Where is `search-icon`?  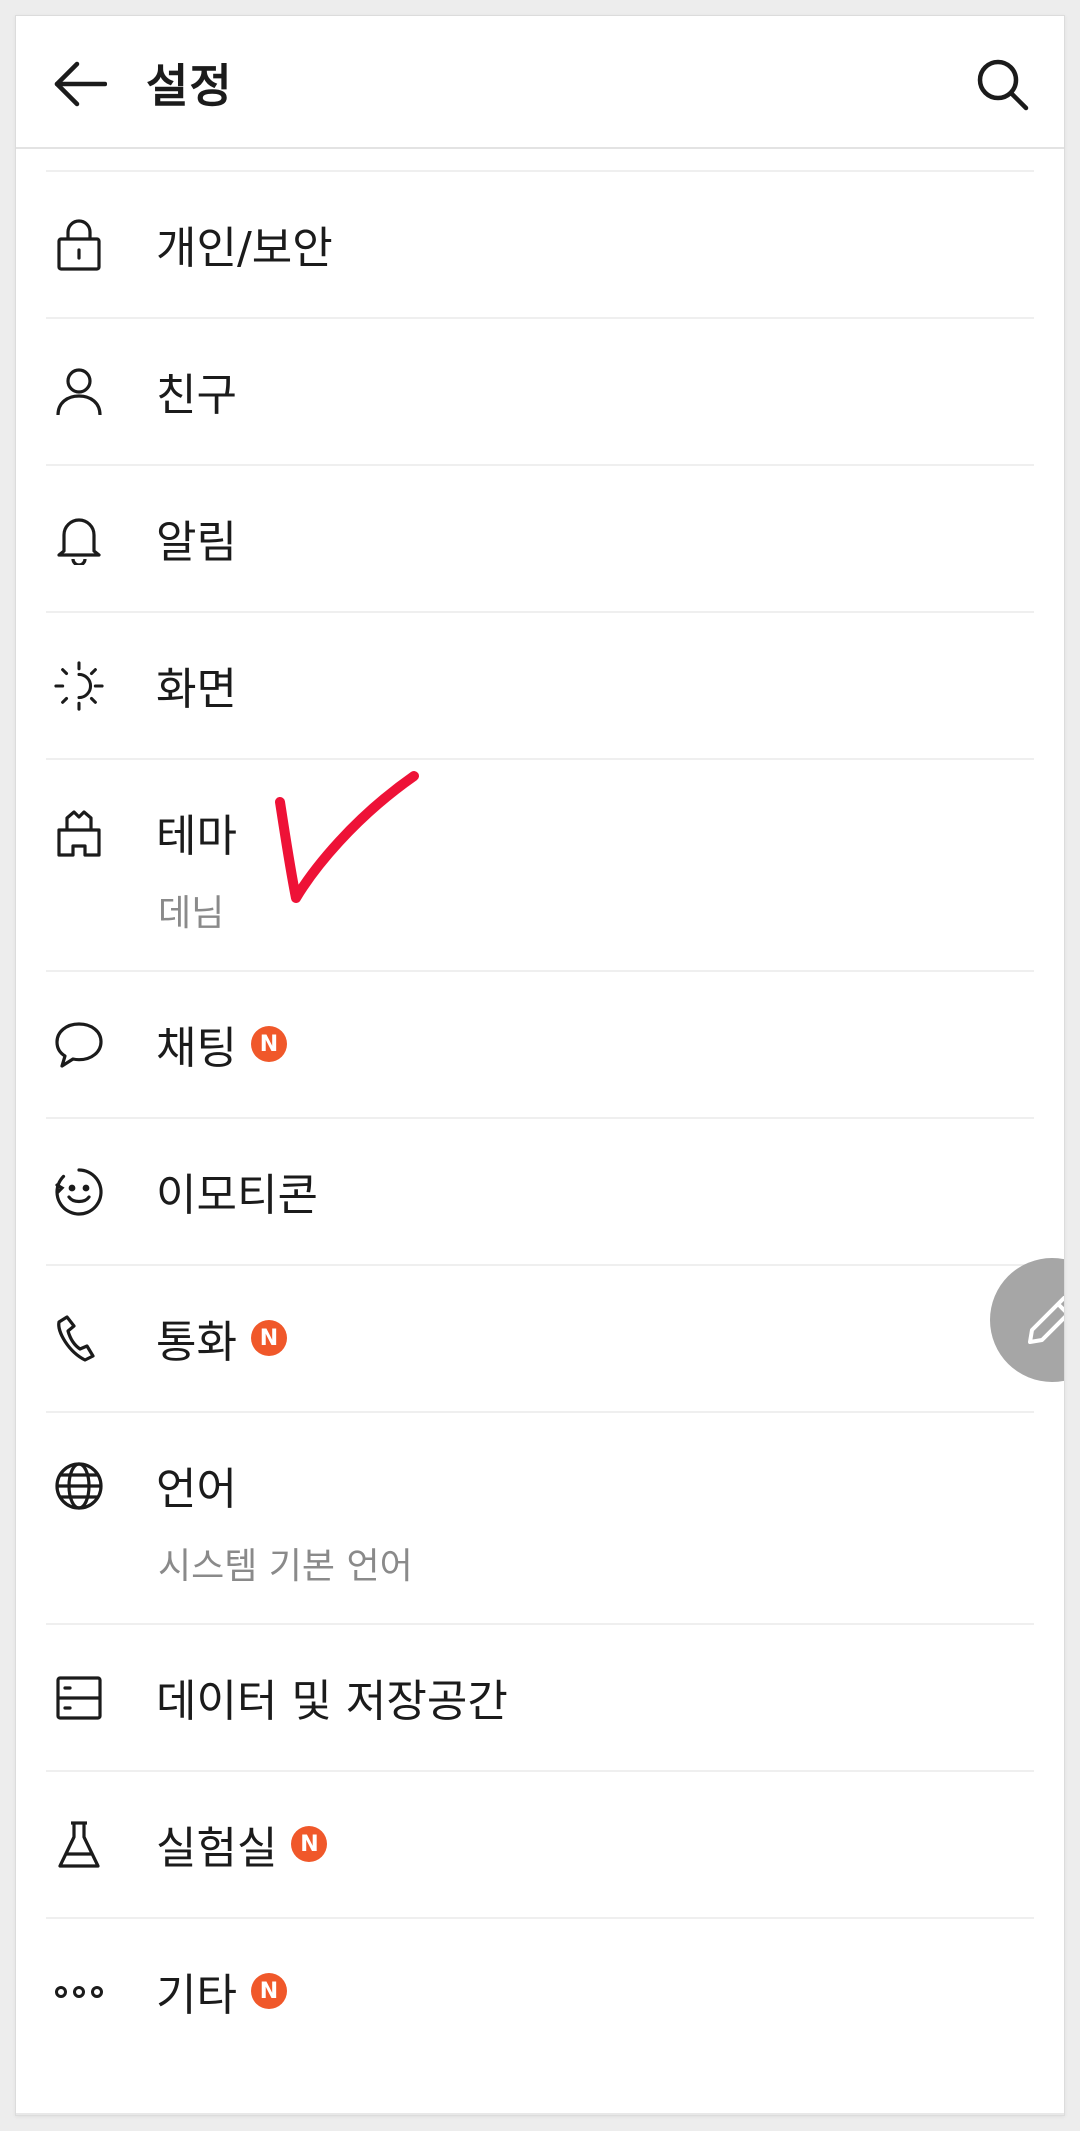 search-icon is located at coordinates (1002, 84).